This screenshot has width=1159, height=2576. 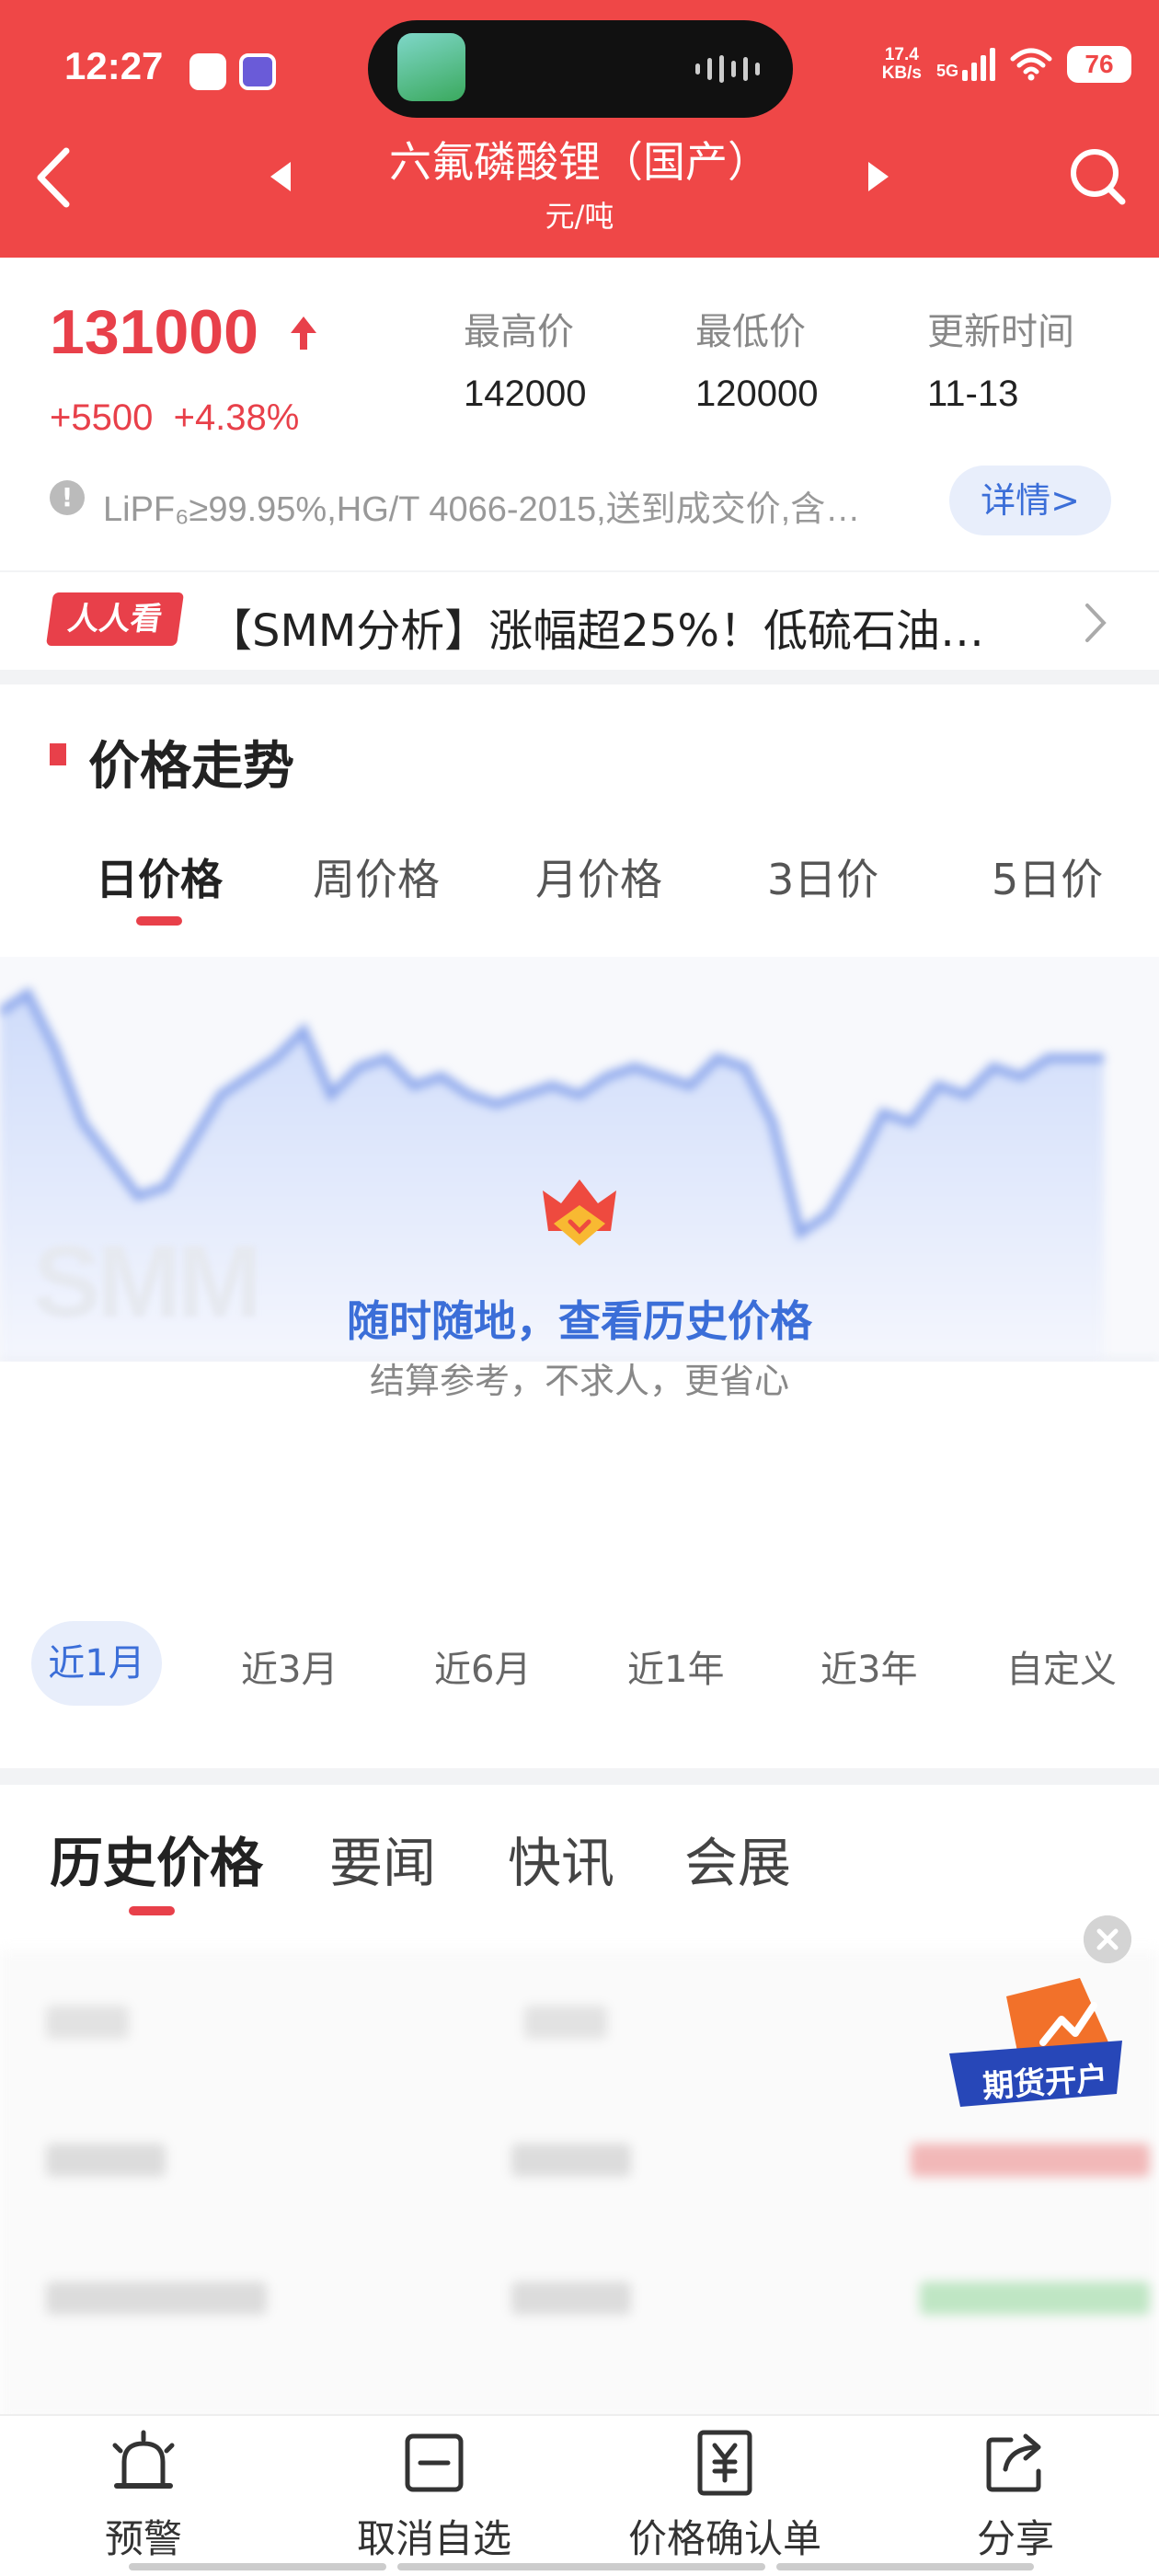 What do you see at coordinates (1099, 64) in the screenshot?
I see `battery-icon: 76` at bounding box center [1099, 64].